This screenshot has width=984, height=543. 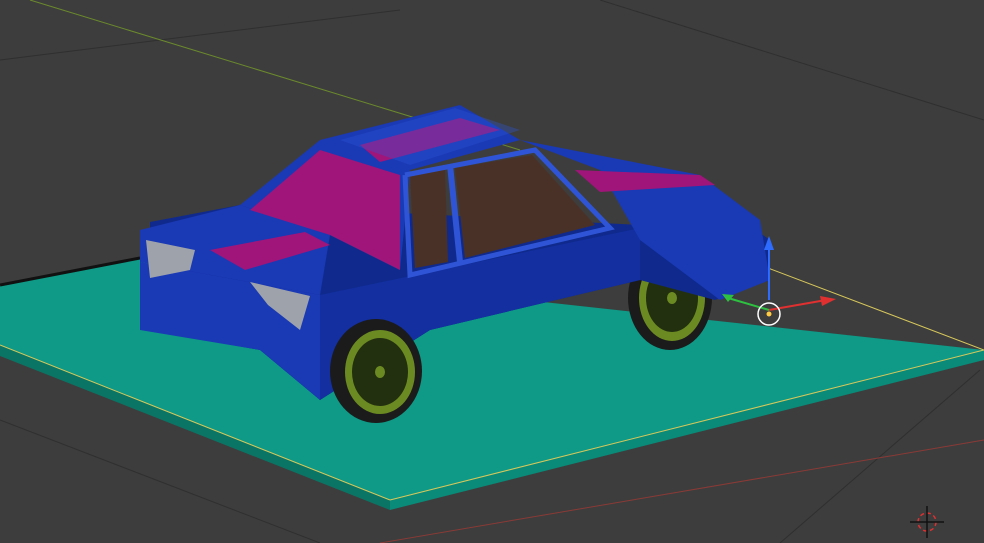 What do you see at coordinates (672, 298) in the screenshot?
I see `rear-hub` at bounding box center [672, 298].